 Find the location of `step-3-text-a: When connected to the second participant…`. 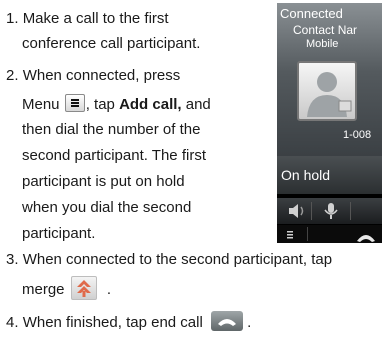

step-3-text-a: When connected to the second participant… is located at coordinates (177, 259).